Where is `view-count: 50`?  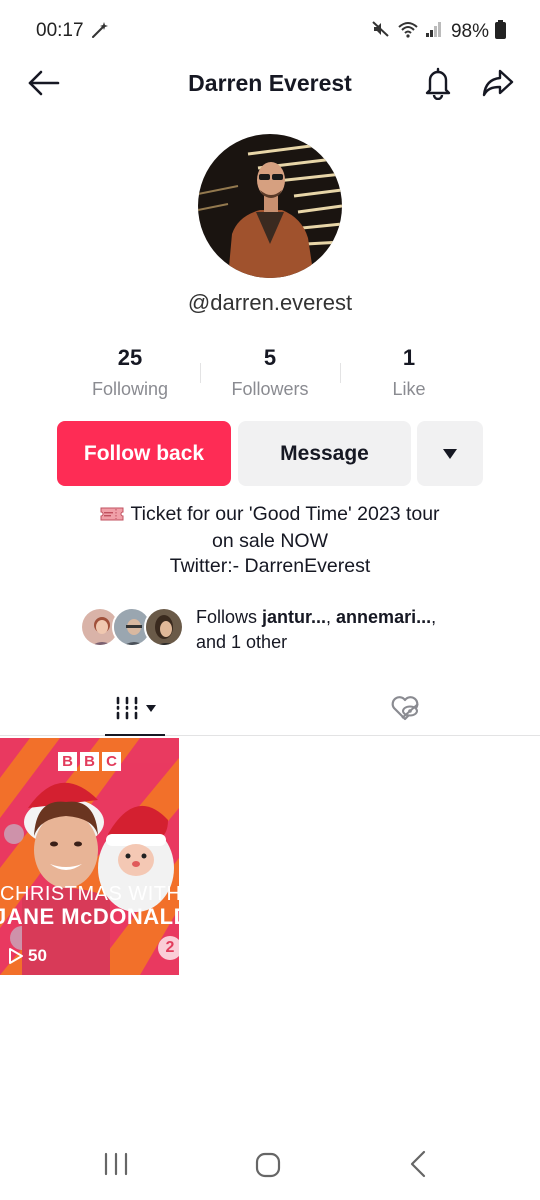
view-count: 50 is located at coordinates (27, 956).